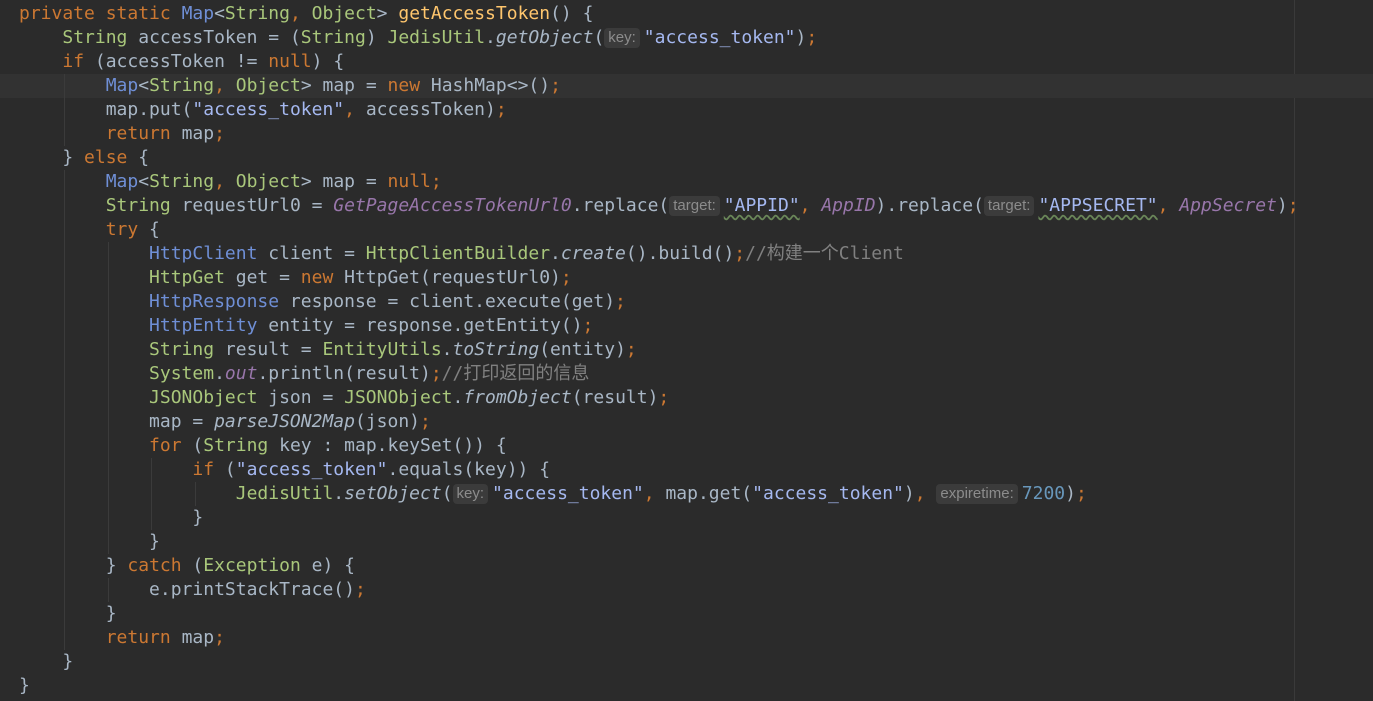 The width and height of the screenshot is (1373, 701). I want to click on code-token: {, so click(138, 157).